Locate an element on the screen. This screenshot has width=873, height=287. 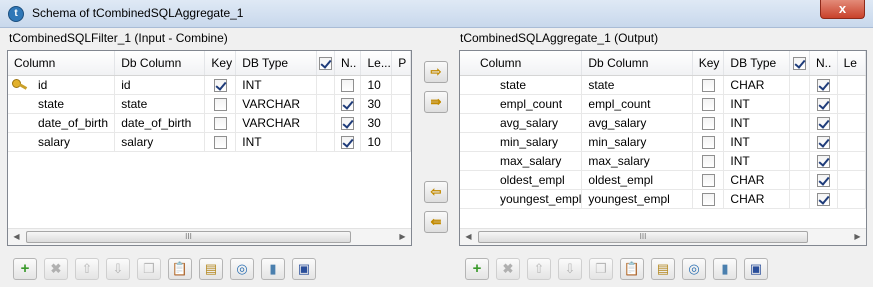
table-row: salary salary INT 10 is located at coordinates (209, 142).